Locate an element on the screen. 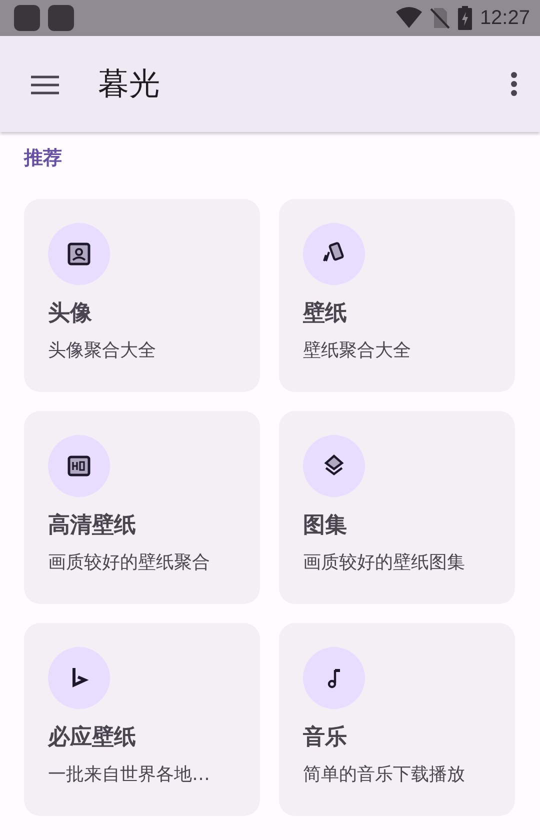  battery-icon is located at coordinates (465, 18).